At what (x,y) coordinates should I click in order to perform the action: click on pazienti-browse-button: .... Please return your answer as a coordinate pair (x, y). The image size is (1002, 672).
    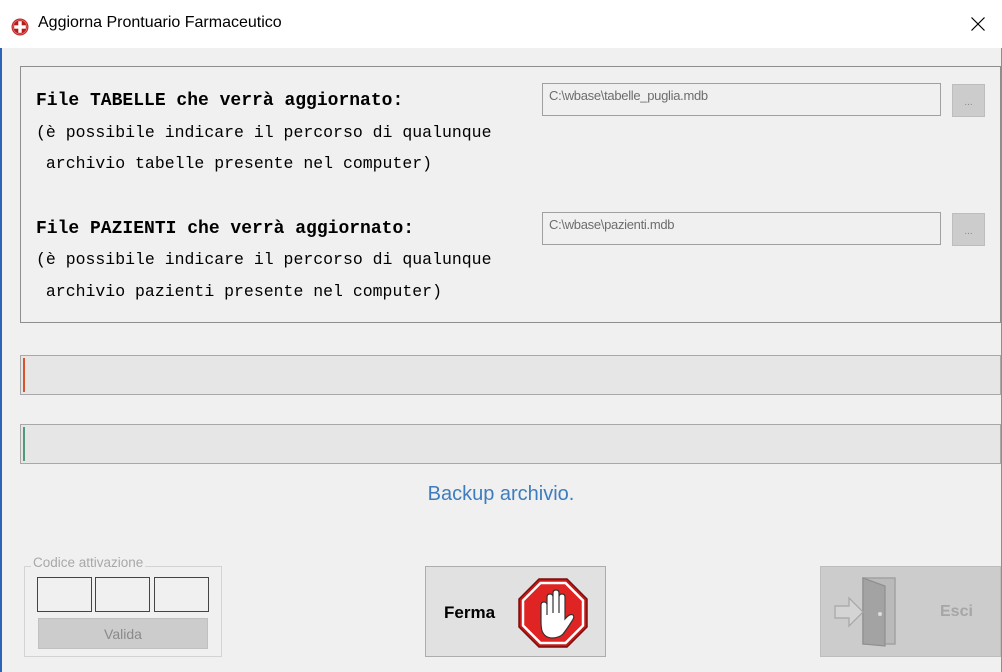
    Looking at the image, I should click on (968, 229).